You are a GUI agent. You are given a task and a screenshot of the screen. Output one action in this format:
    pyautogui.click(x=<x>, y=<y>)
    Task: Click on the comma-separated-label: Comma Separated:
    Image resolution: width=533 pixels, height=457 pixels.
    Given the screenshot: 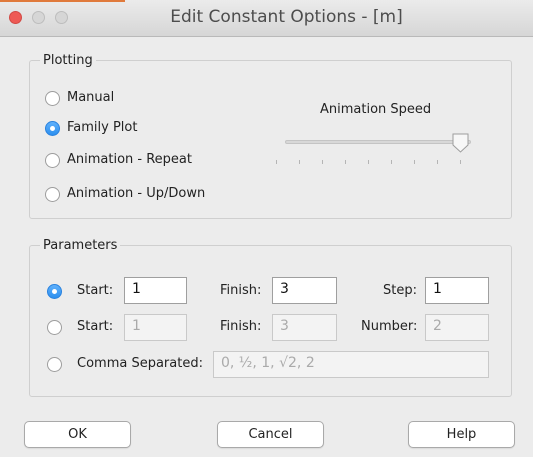 What is the action you would take?
    pyautogui.click(x=140, y=363)
    